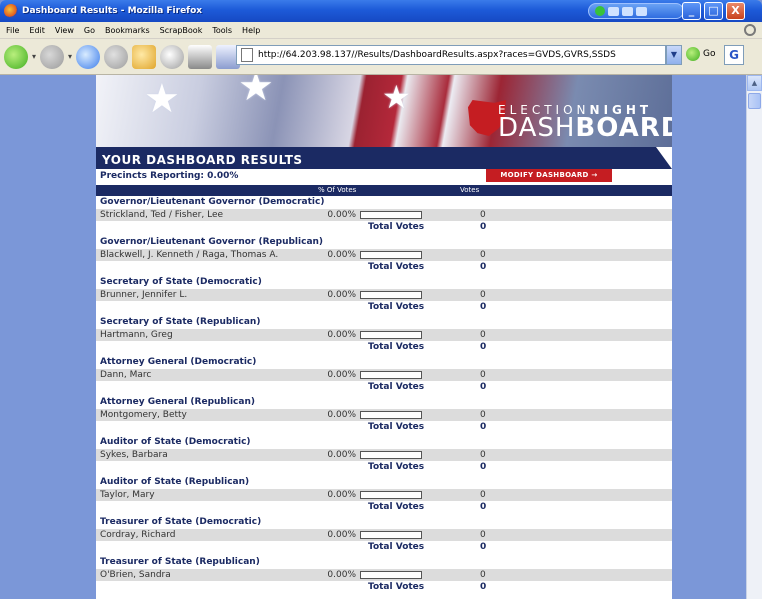 This screenshot has width=762, height=599. What do you see at coordinates (585, 128) in the screenshot?
I see `brand-dashboard: DASHBOARD` at bounding box center [585, 128].